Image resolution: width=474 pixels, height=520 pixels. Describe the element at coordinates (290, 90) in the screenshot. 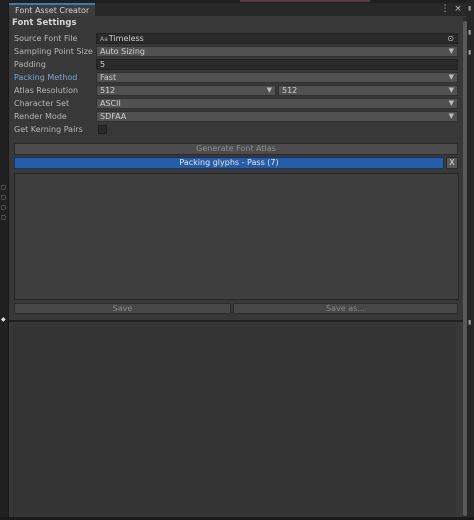

I see `atlas-height-value: 512` at that location.